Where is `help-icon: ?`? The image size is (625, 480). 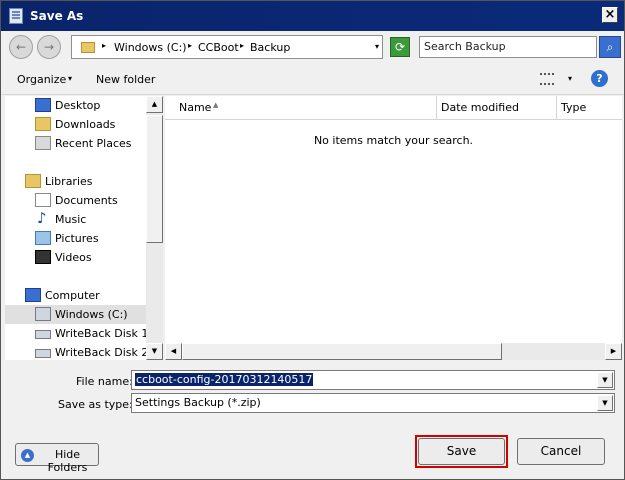 help-icon: ? is located at coordinates (599, 78).